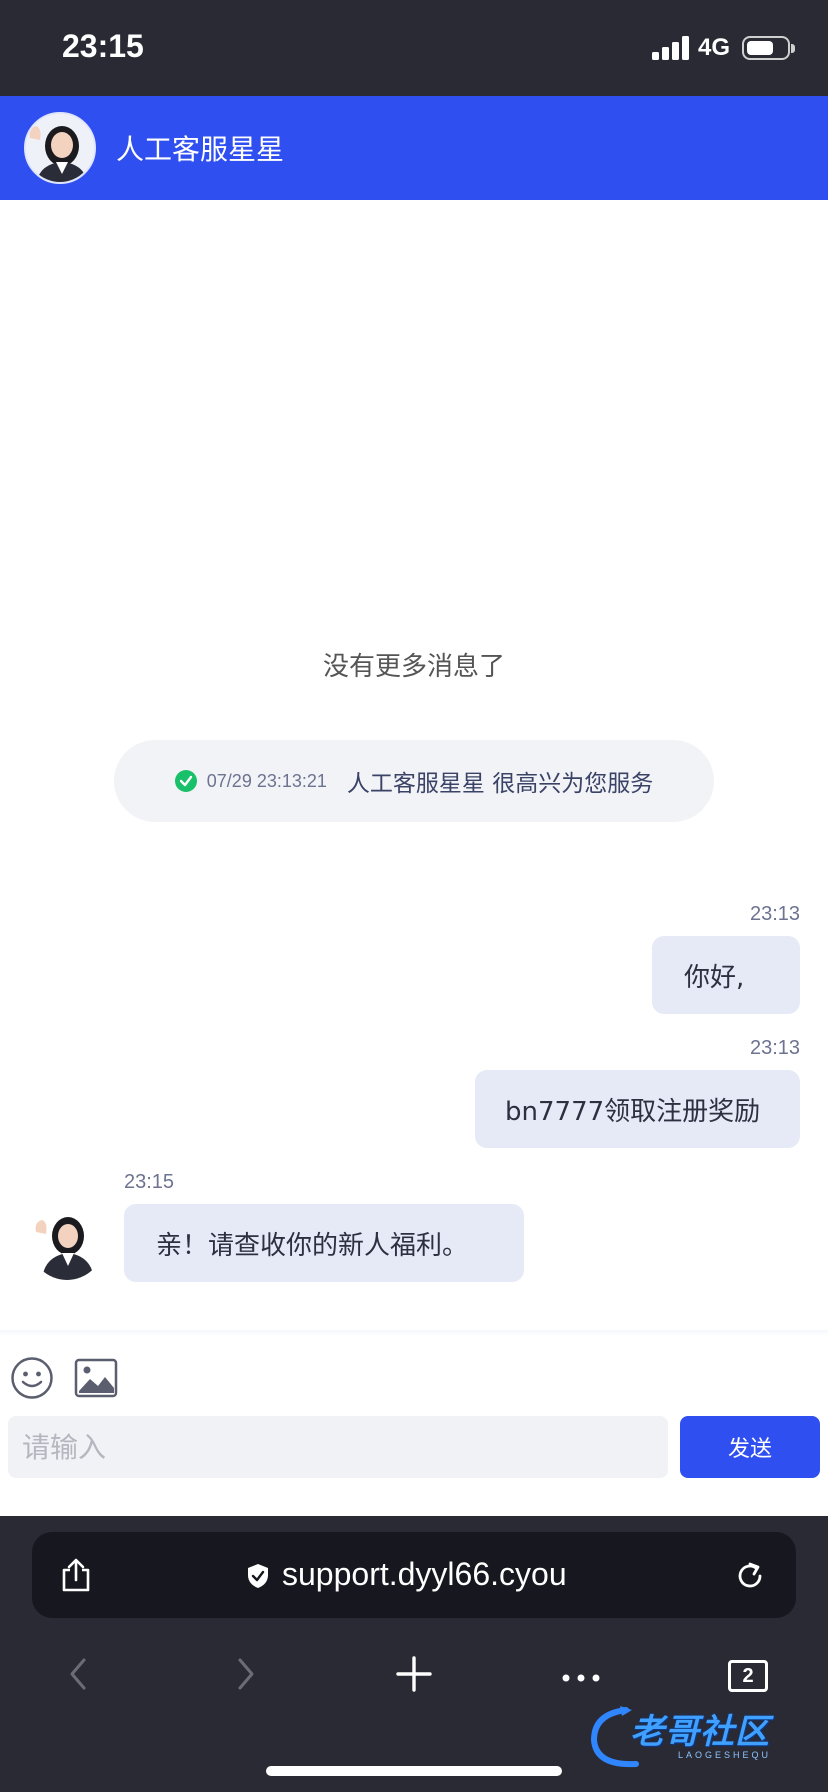 The width and height of the screenshot is (828, 1792). Describe the element at coordinates (246, 1674) in the screenshot. I see `forward-icon` at that location.